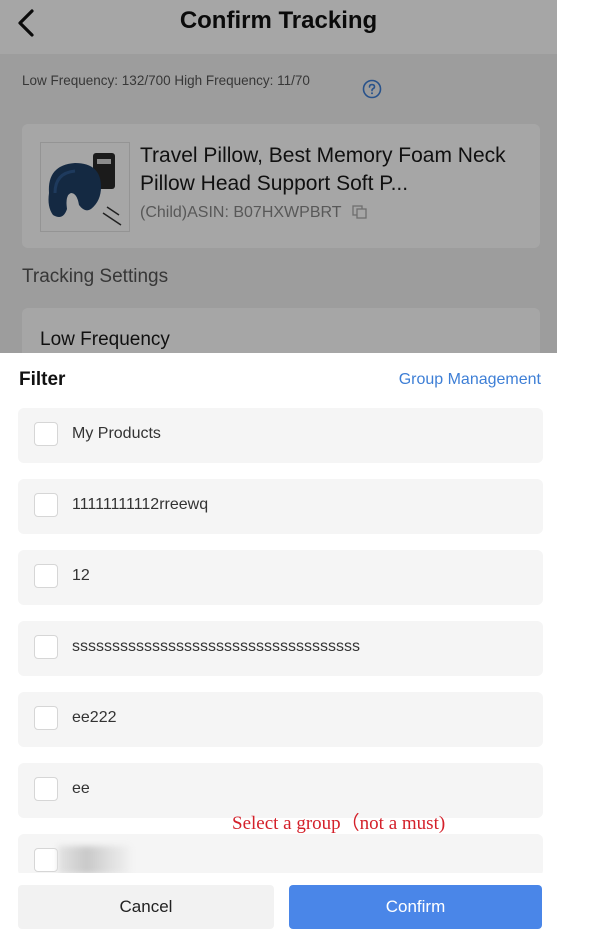 This screenshot has height=932, width=589. I want to click on group-item: ssssssssssssssssssssssssssssssssssss, so click(280, 648).